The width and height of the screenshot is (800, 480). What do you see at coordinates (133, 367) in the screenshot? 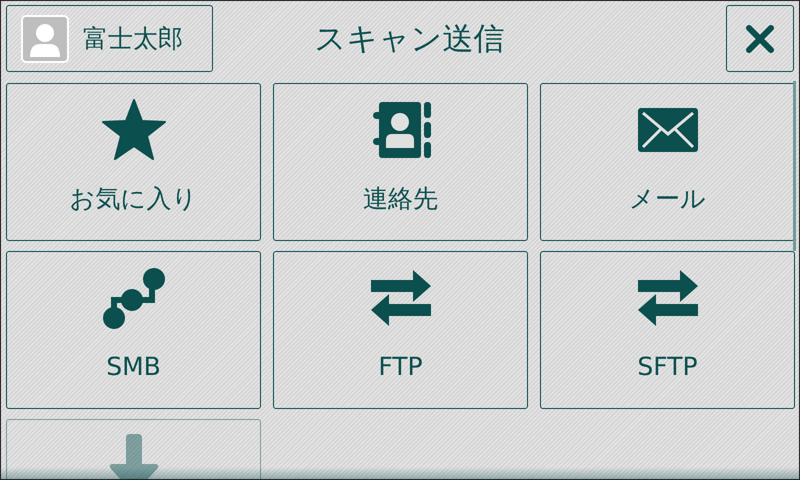
I see `tile-label: SMB` at bounding box center [133, 367].